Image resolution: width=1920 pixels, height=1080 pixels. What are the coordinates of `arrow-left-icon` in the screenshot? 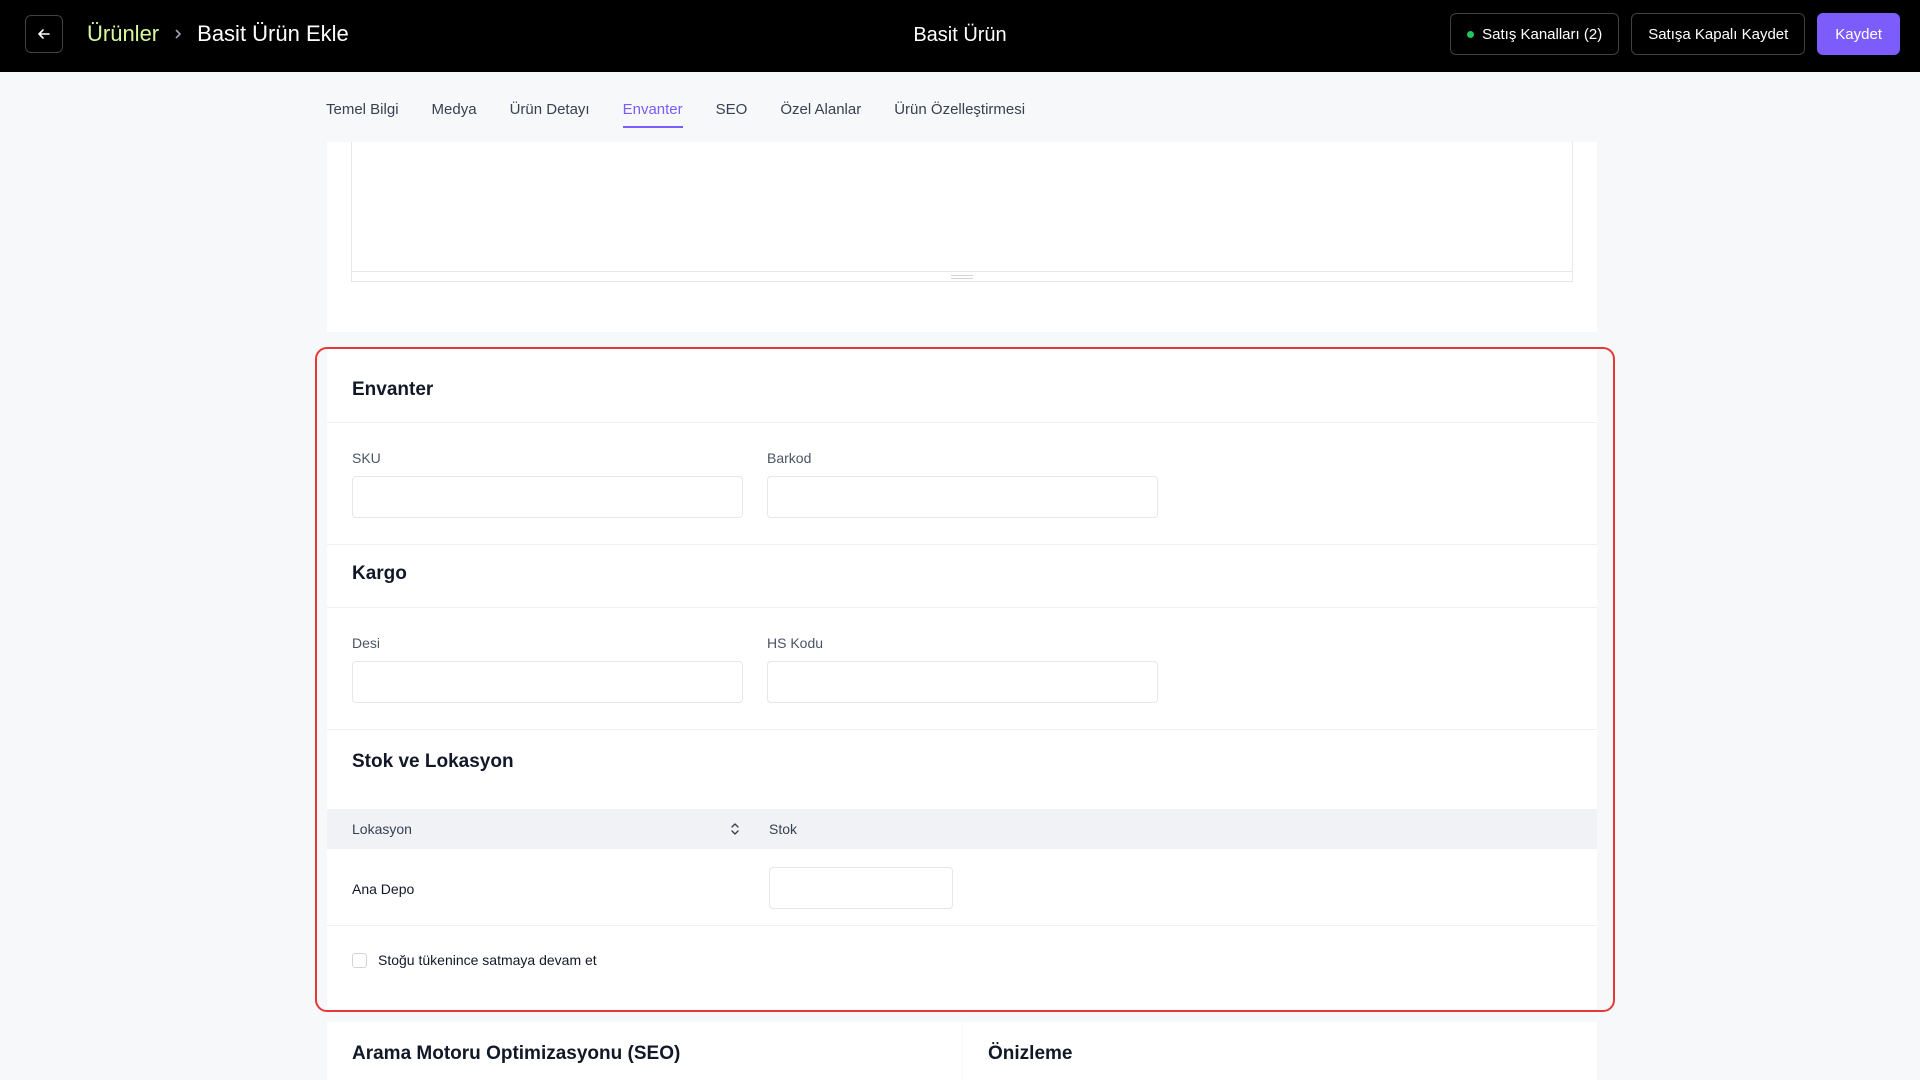 It's located at (44, 34).